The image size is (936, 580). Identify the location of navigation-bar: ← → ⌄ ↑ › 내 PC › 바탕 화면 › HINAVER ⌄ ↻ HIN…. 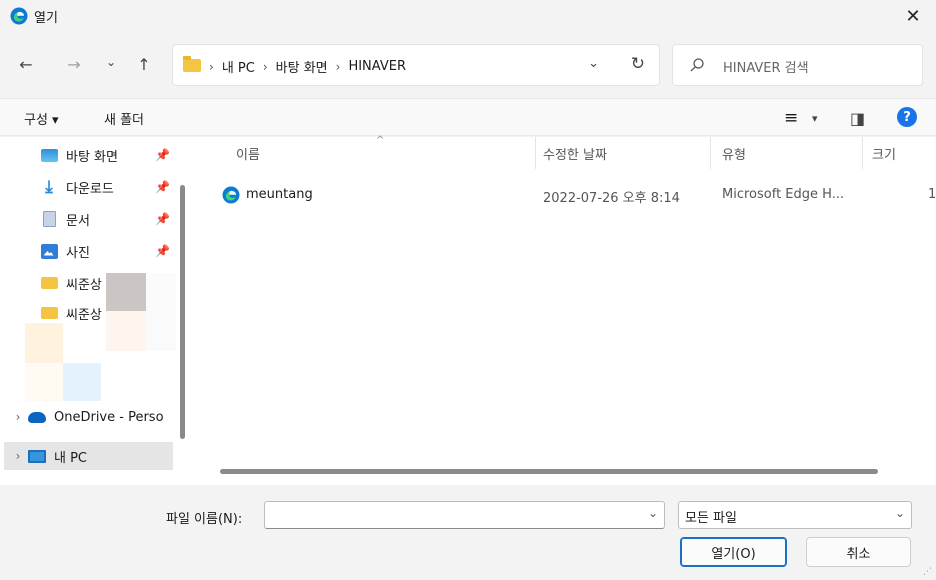
(468, 65).